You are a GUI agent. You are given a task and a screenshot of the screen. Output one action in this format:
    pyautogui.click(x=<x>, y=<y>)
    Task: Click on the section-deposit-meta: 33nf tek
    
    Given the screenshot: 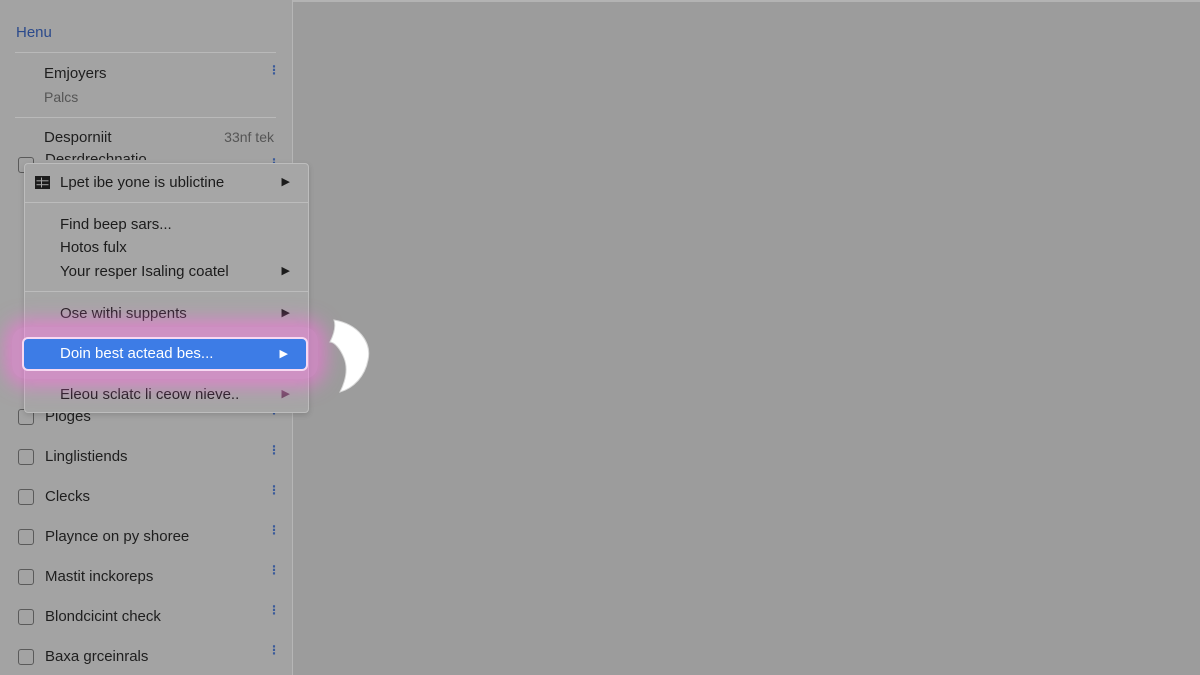 What is the action you would take?
    pyautogui.click(x=249, y=137)
    